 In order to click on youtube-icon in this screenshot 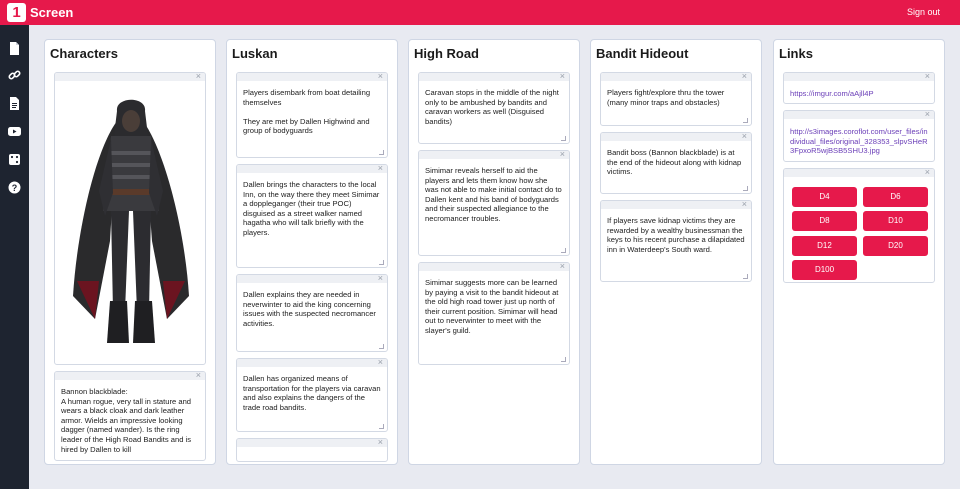, I will do `click(14, 131)`.